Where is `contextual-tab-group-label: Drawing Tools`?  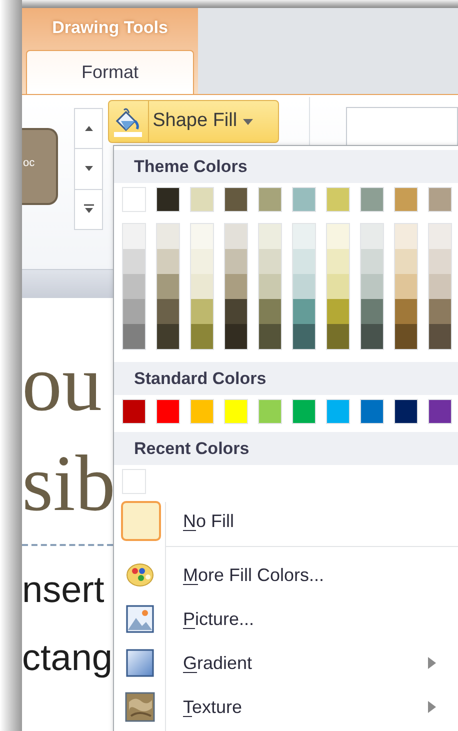 contextual-tab-group-label: Drawing Tools is located at coordinates (110, 28).